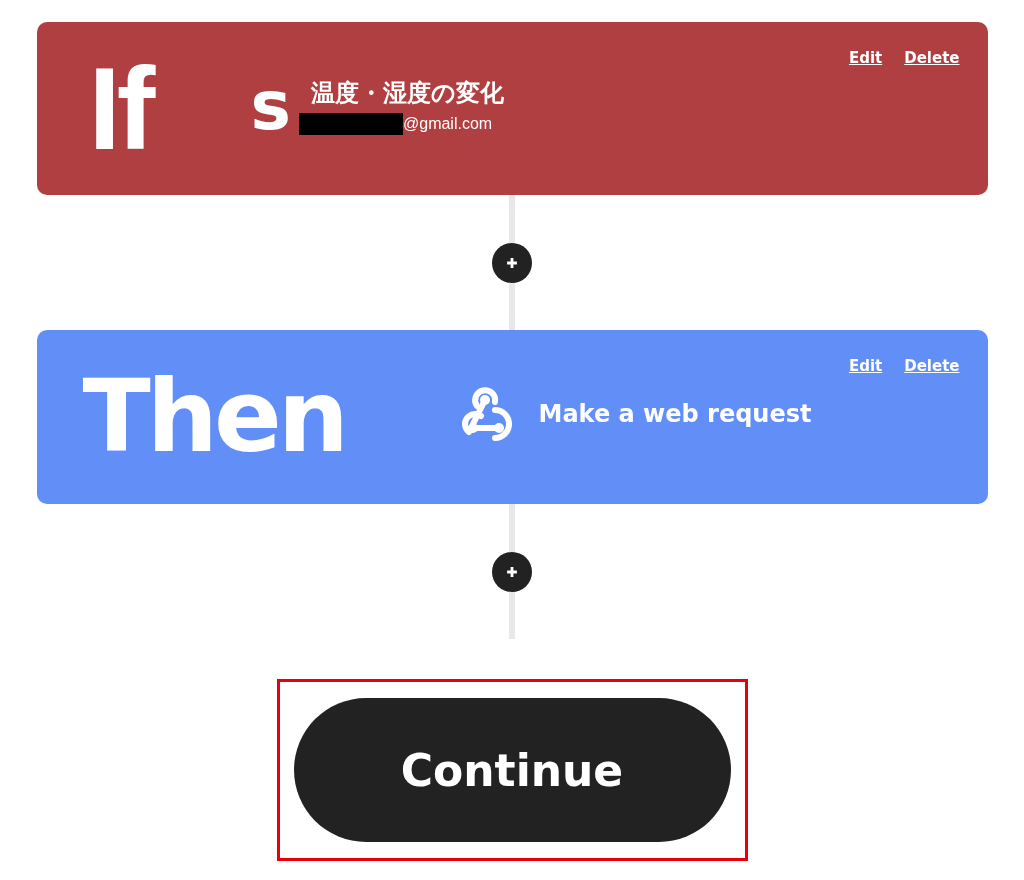 The height and width of the screenshot is (880, 1024). What do you see at coordinates (270, 105) in the screenshot?
I see `service-logo: s` at bounding box center [270, 105].